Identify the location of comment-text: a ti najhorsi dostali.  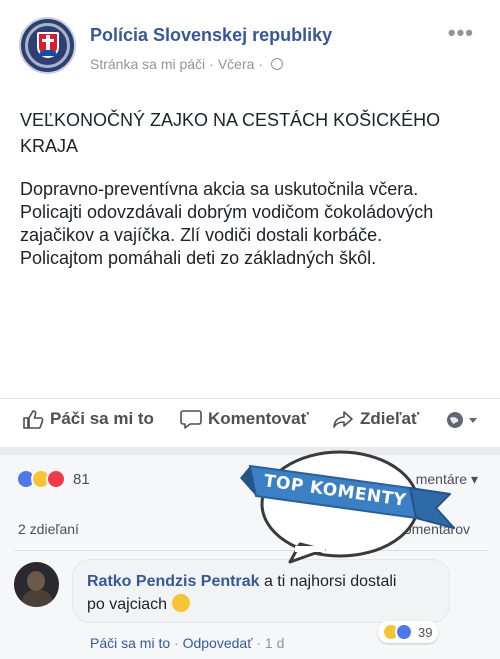
(330, 581).